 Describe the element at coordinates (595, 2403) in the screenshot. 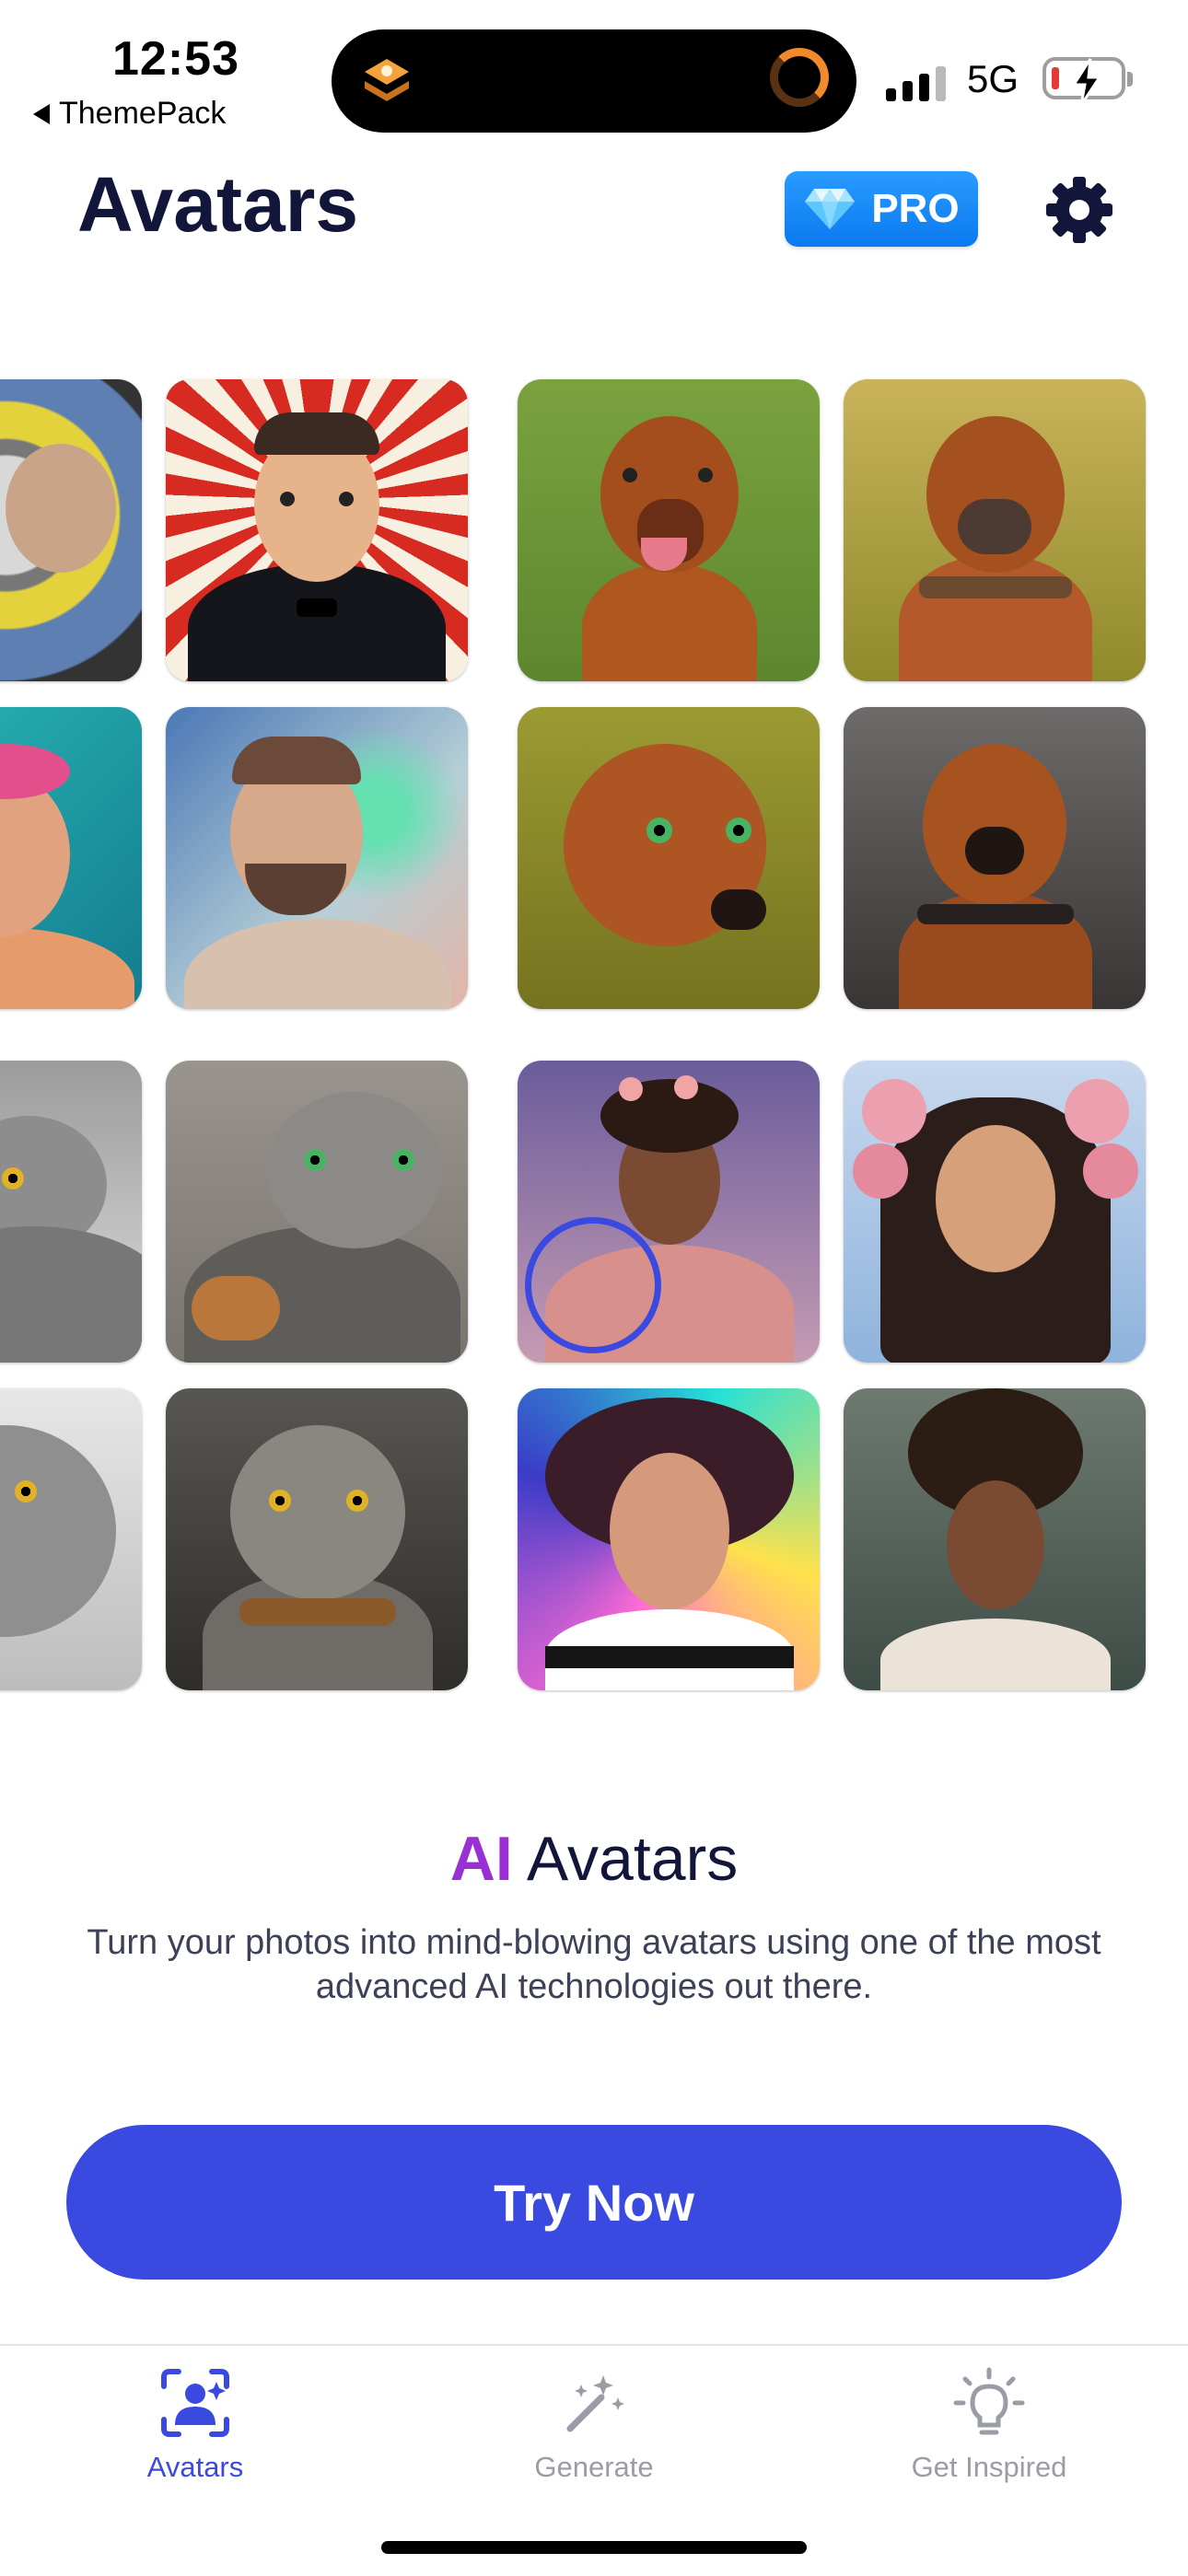

I see `magic-wand-icon` at that location.